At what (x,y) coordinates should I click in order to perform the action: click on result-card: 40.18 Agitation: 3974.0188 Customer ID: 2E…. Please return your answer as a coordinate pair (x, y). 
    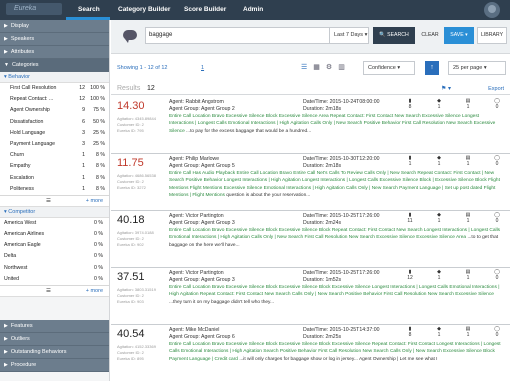
    Looking at the image, I should click on (310, 239).